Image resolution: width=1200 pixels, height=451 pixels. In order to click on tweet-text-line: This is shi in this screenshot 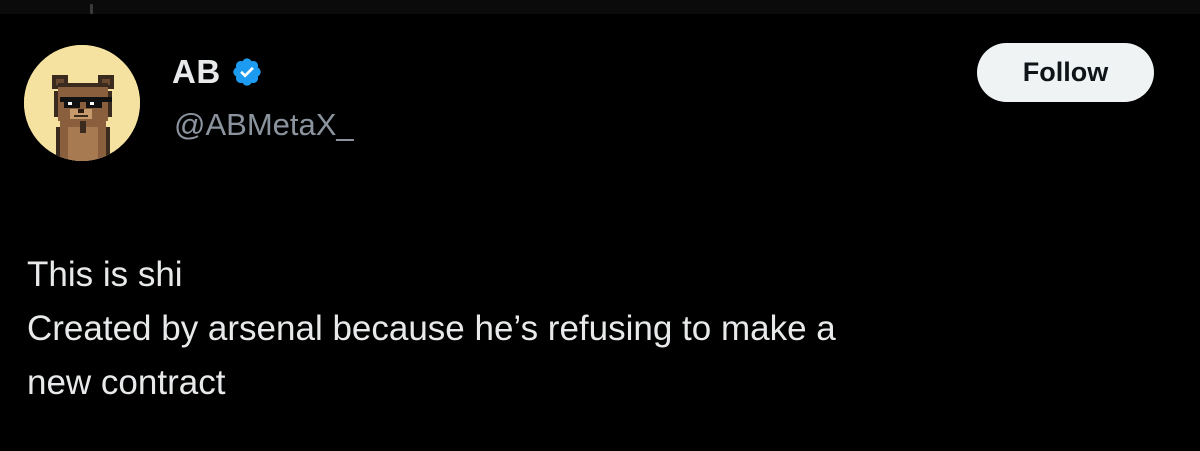, I will do `click(105, 274)`.